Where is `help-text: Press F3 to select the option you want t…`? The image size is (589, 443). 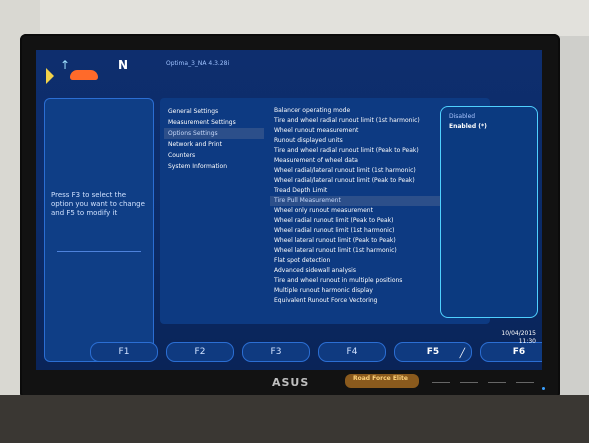 help-text: Press F3 to select the option you want t… is located at coordinates (98, 204).